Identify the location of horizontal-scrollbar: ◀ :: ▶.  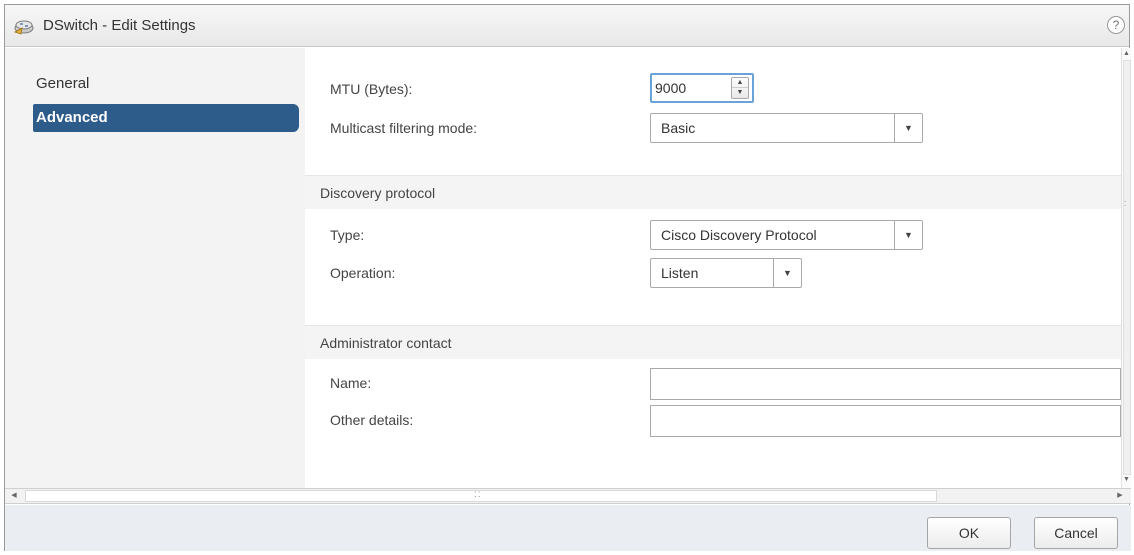
(568, 496).